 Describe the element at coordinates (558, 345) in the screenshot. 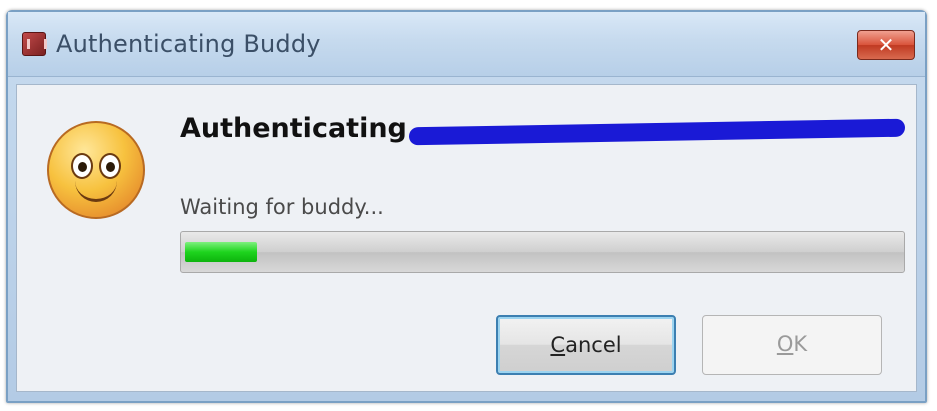

I see `cancel-mnemonic: C` at that location.